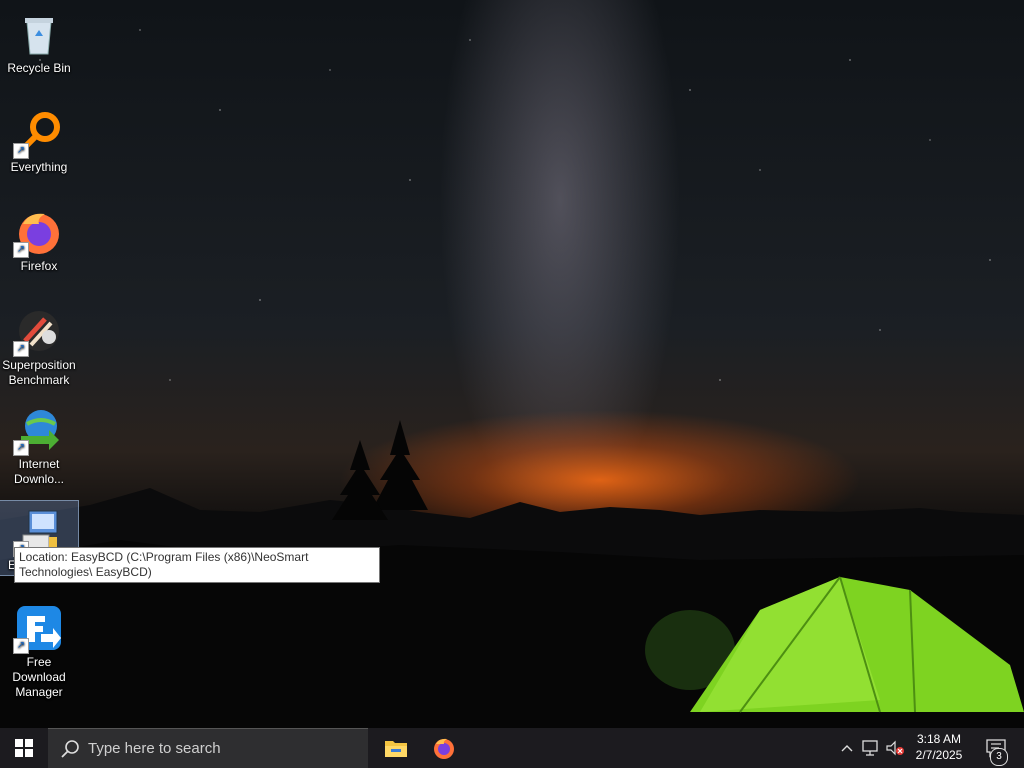 The image size is (1024, 768). I want to click on desktop-icon-label: Manager, so click(39, 692).